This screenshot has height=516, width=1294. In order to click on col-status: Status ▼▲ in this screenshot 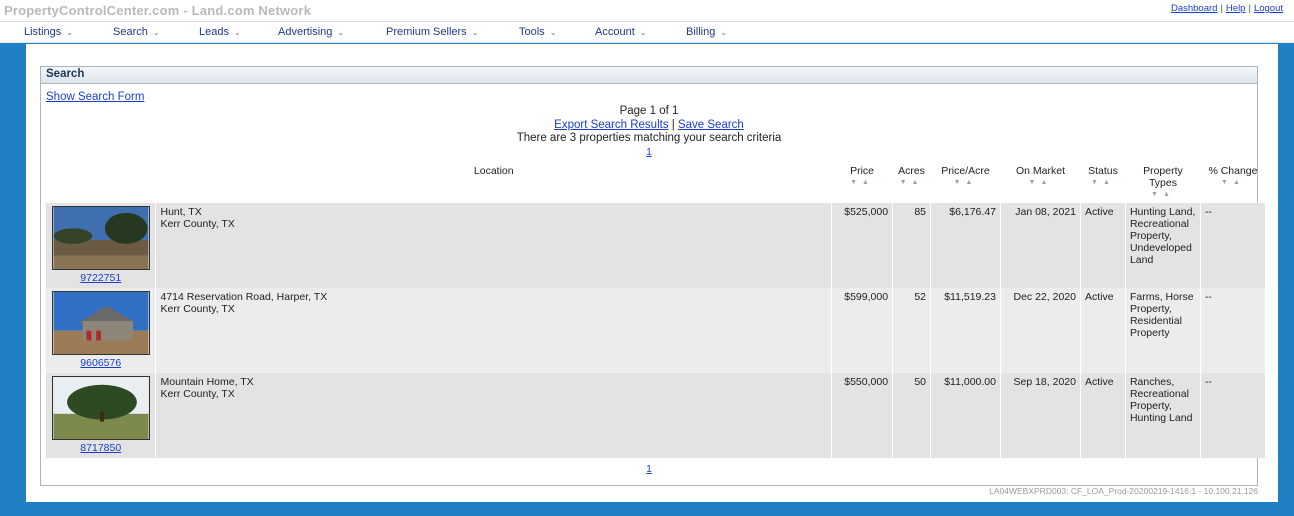, I will do `click(1102, 183)`.